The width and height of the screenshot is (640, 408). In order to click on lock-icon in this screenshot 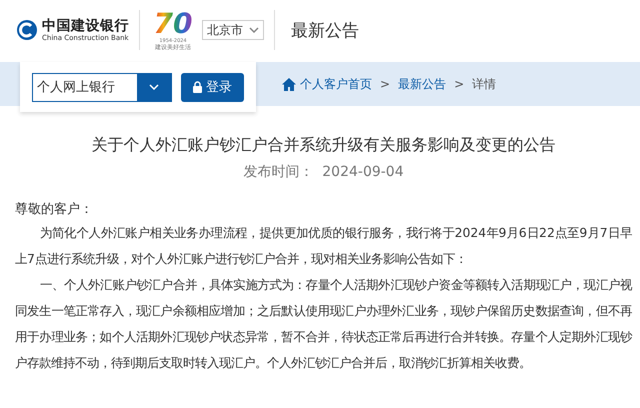, I will do `click(197, 87)`.